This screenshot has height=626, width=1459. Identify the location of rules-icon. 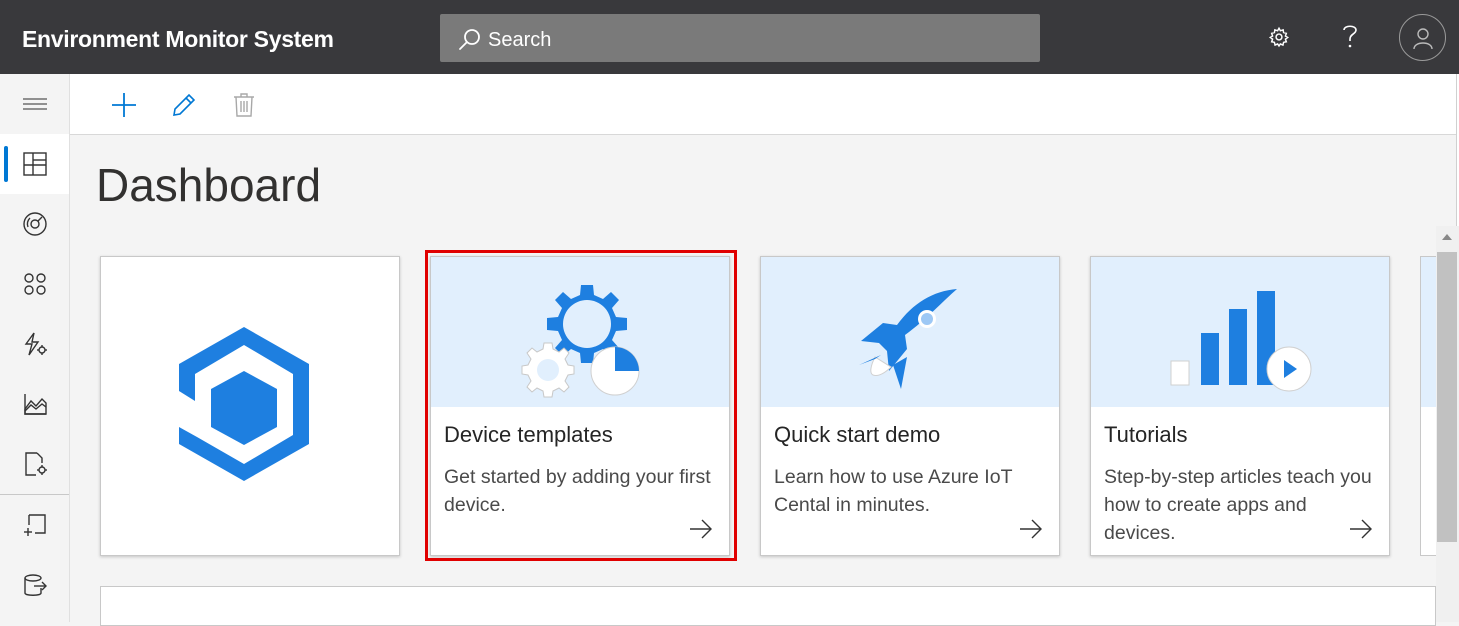
(35, 344).